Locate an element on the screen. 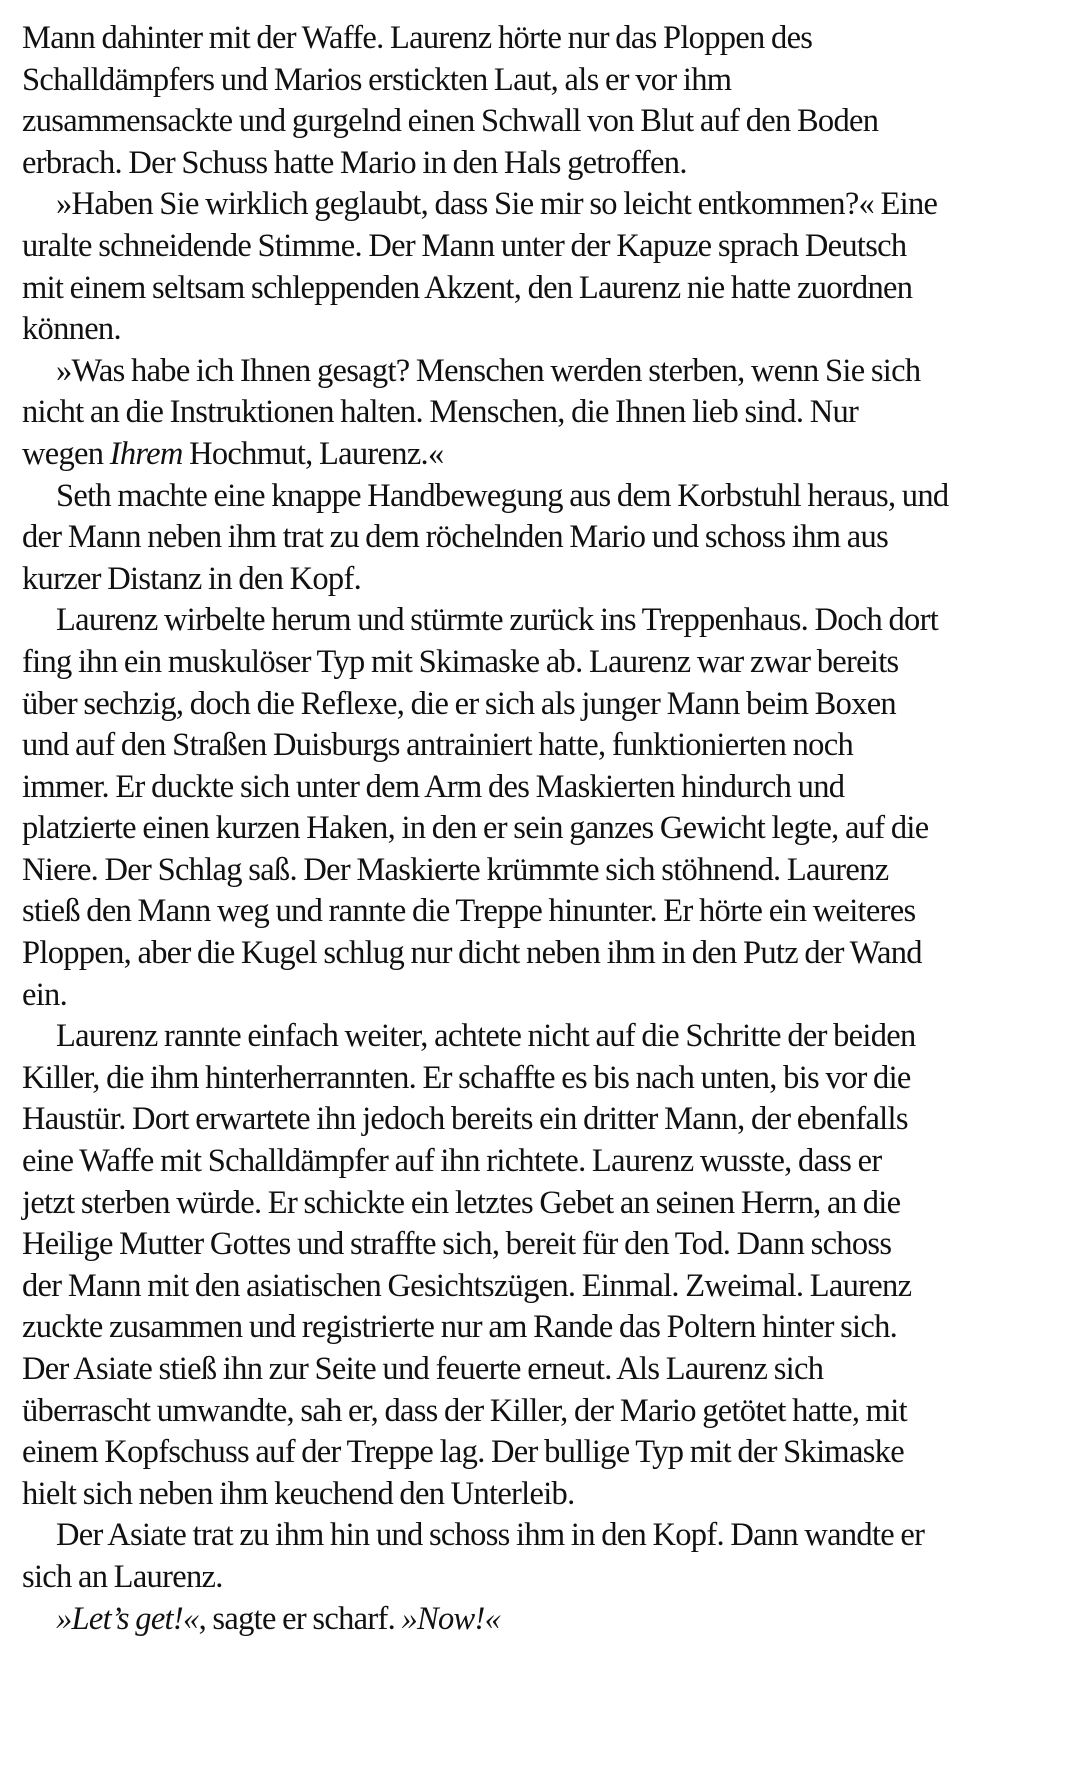  text-line: ein. is located at coordinates (539, 996).